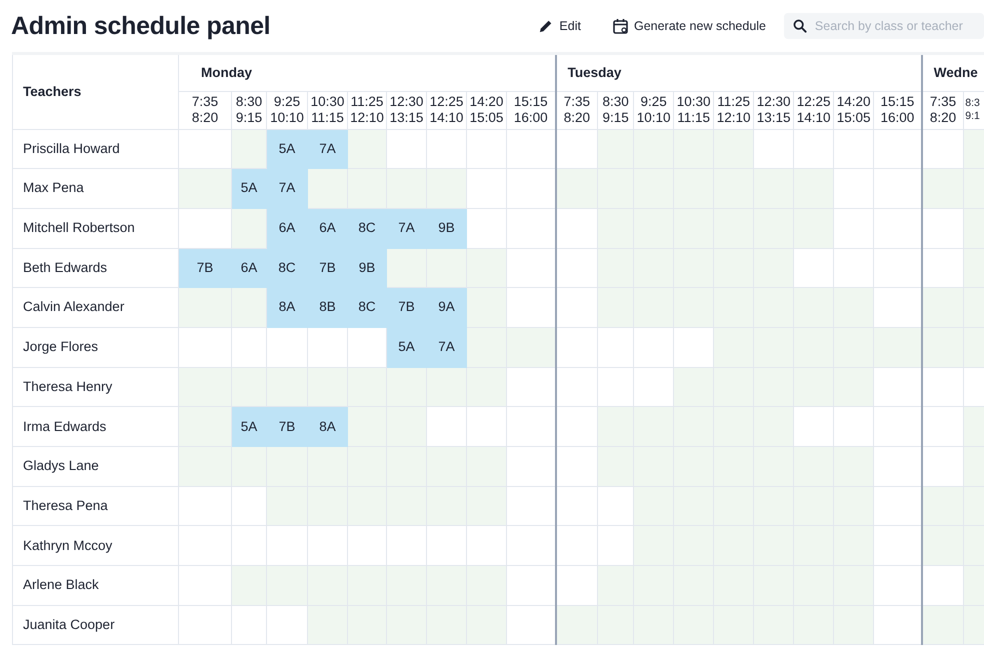 The width and height of the screenshot is (984, 660). I want to click on generate-schedule-button: Generate new schedule, so click(689, 26).